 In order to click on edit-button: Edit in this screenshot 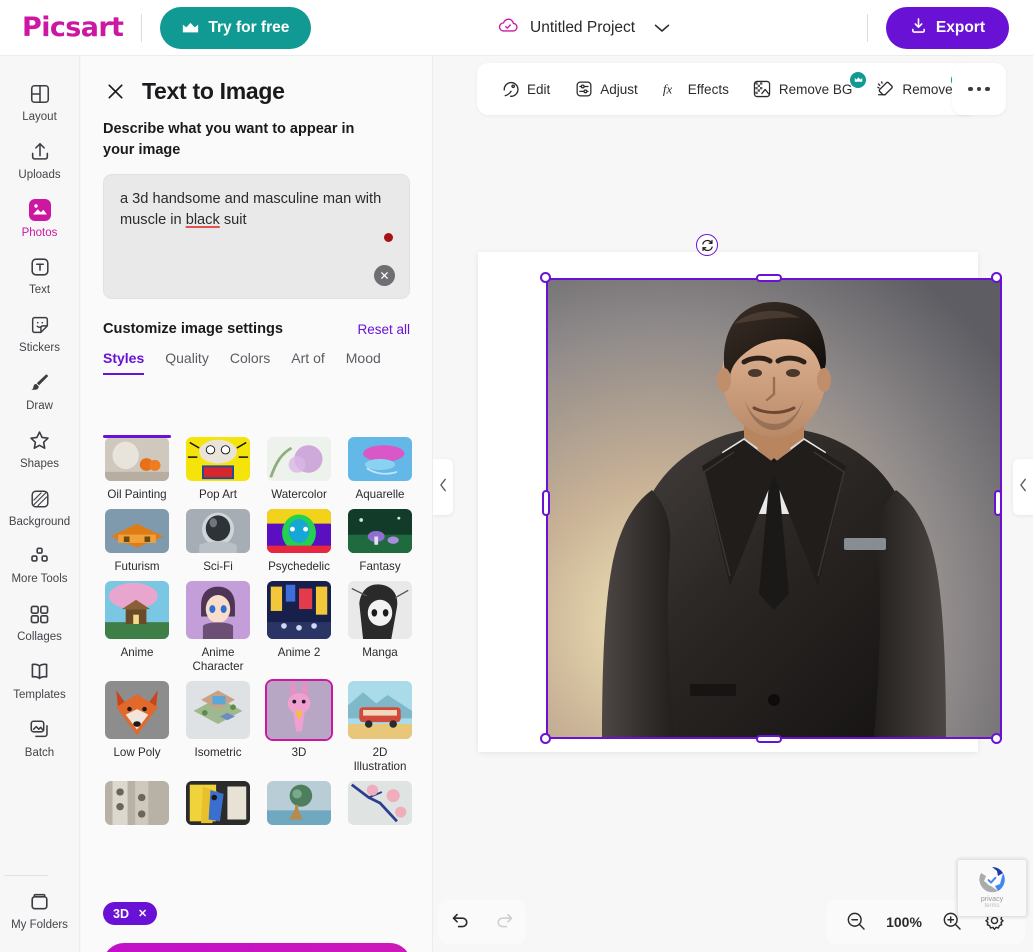, I will do `click(525, 89)`.